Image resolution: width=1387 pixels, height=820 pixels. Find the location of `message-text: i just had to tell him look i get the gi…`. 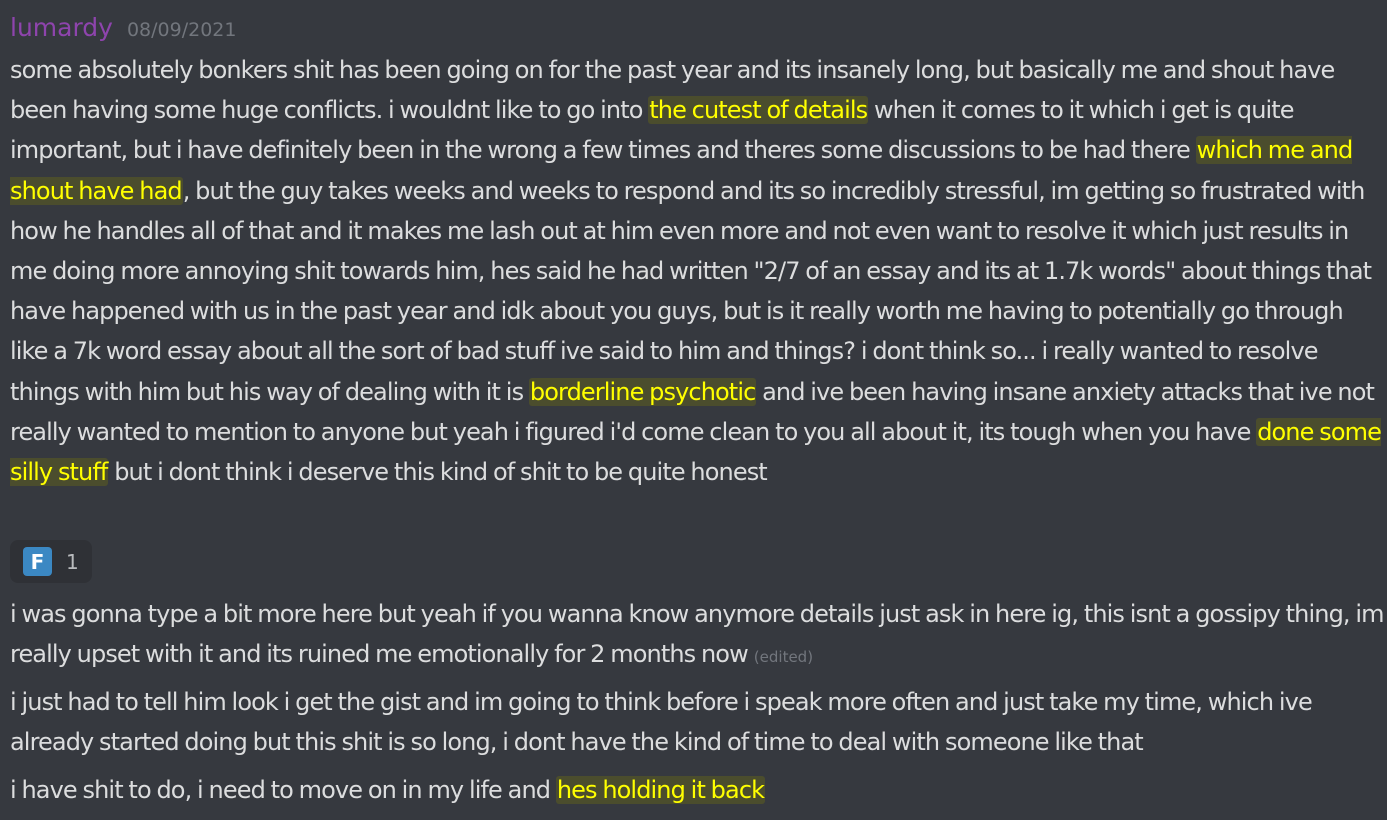

message-text: i just had to tell him look i get the gi… is located at coordinates (697, 722).